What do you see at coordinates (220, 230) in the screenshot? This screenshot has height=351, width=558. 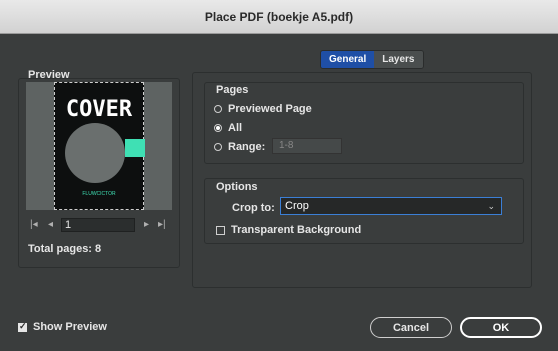 I see `checkbox-box` at bounding box center [220, 230].